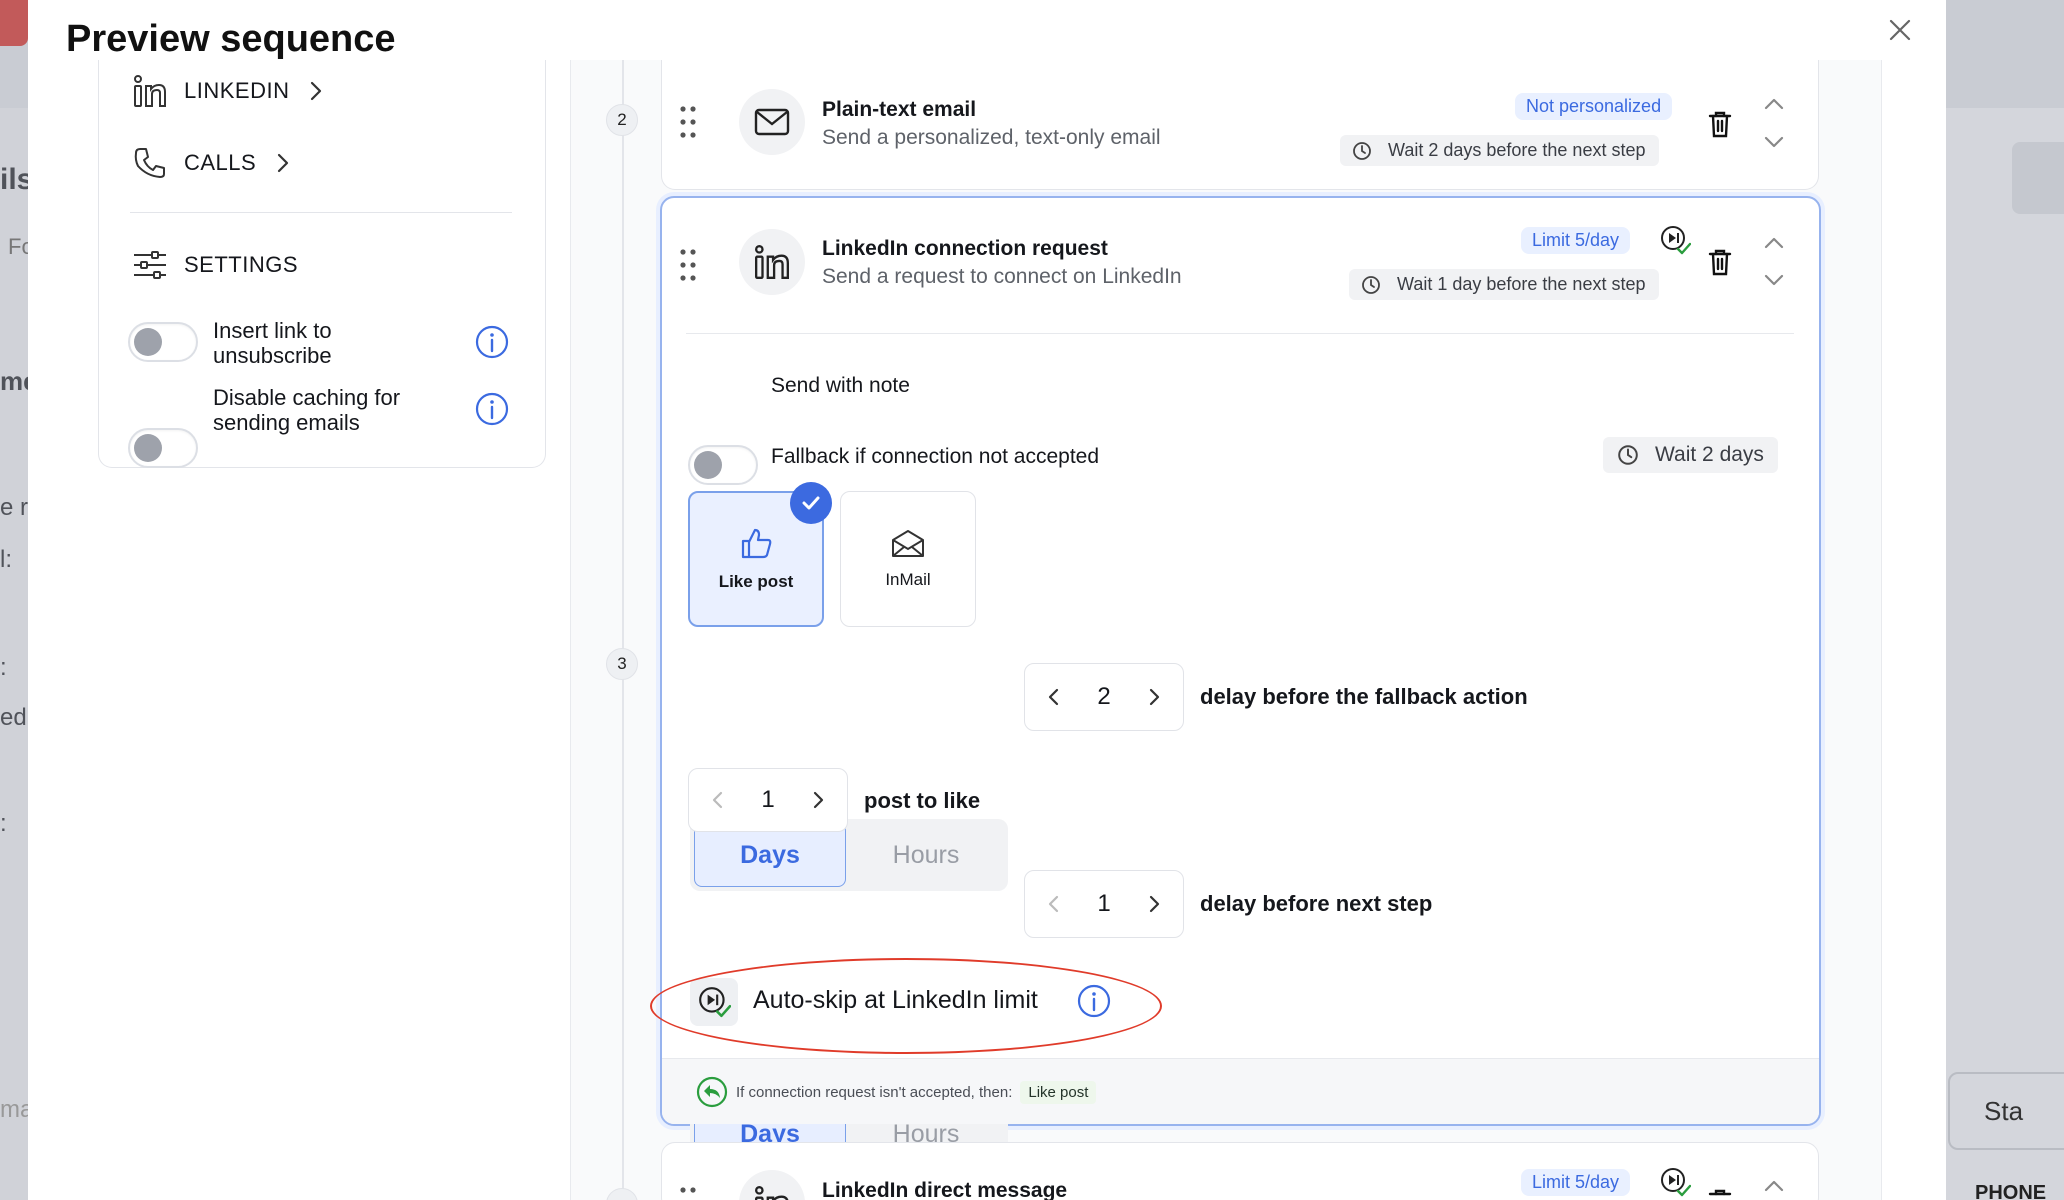  Describe the element at coordinates (149, 163) in the screenshot. I see `phone-icon` at that location.